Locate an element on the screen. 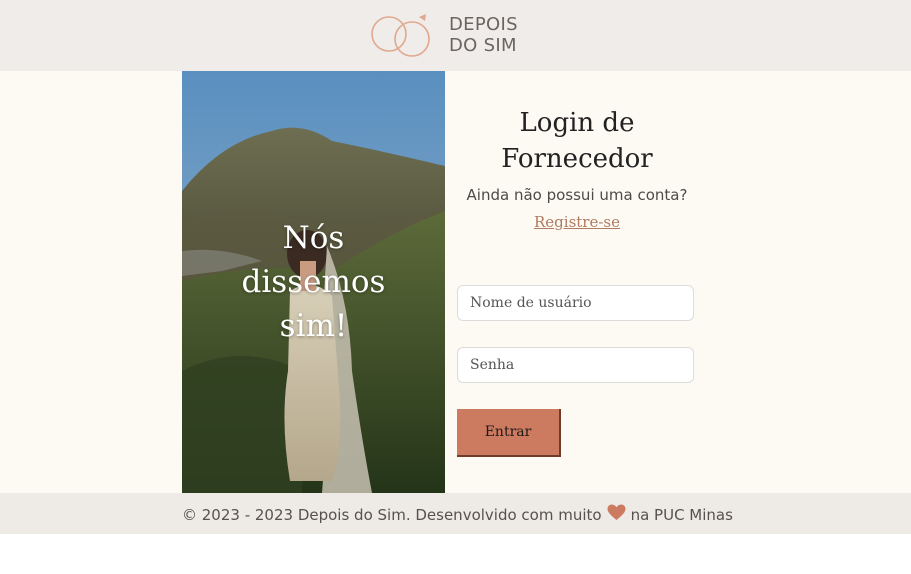 This screenshot has width=911, height=574. heart-icon is located at coordinates (616, 514).